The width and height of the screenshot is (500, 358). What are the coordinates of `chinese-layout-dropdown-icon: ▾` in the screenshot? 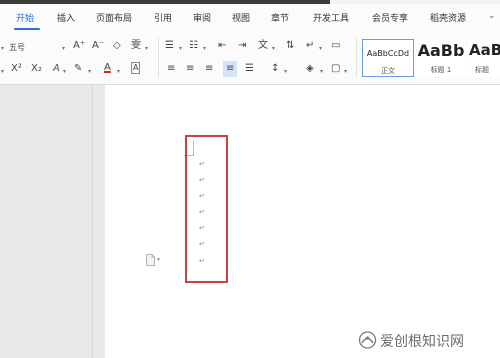 It's located at (273, 49).